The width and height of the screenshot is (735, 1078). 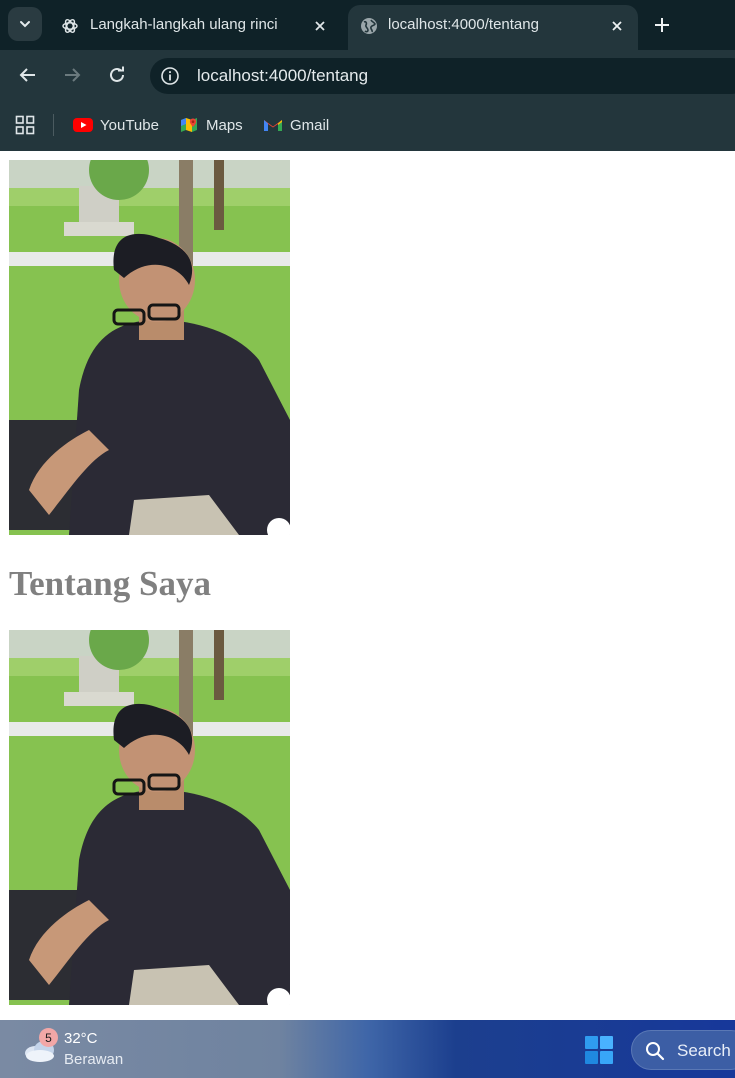 What do you see at coordinates (599, 1050) in the screenshot?
I see `windows-start-icon` at bounding box center [599, 1050].